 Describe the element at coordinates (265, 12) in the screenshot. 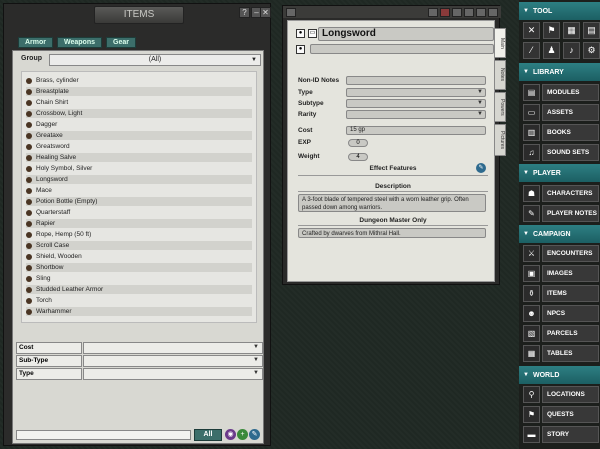

I see `close-icon: ✕` at that location.